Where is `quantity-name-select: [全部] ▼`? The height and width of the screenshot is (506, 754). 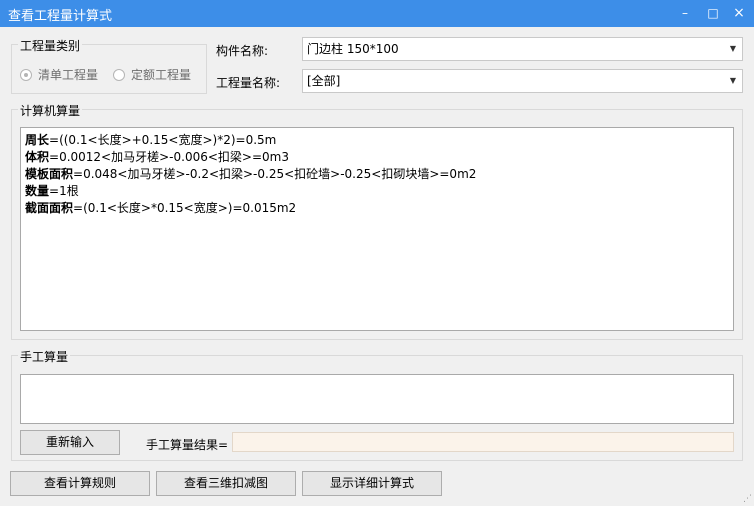 quantity-name-select: [全部] ▼ is located at coordinates (522, 81).